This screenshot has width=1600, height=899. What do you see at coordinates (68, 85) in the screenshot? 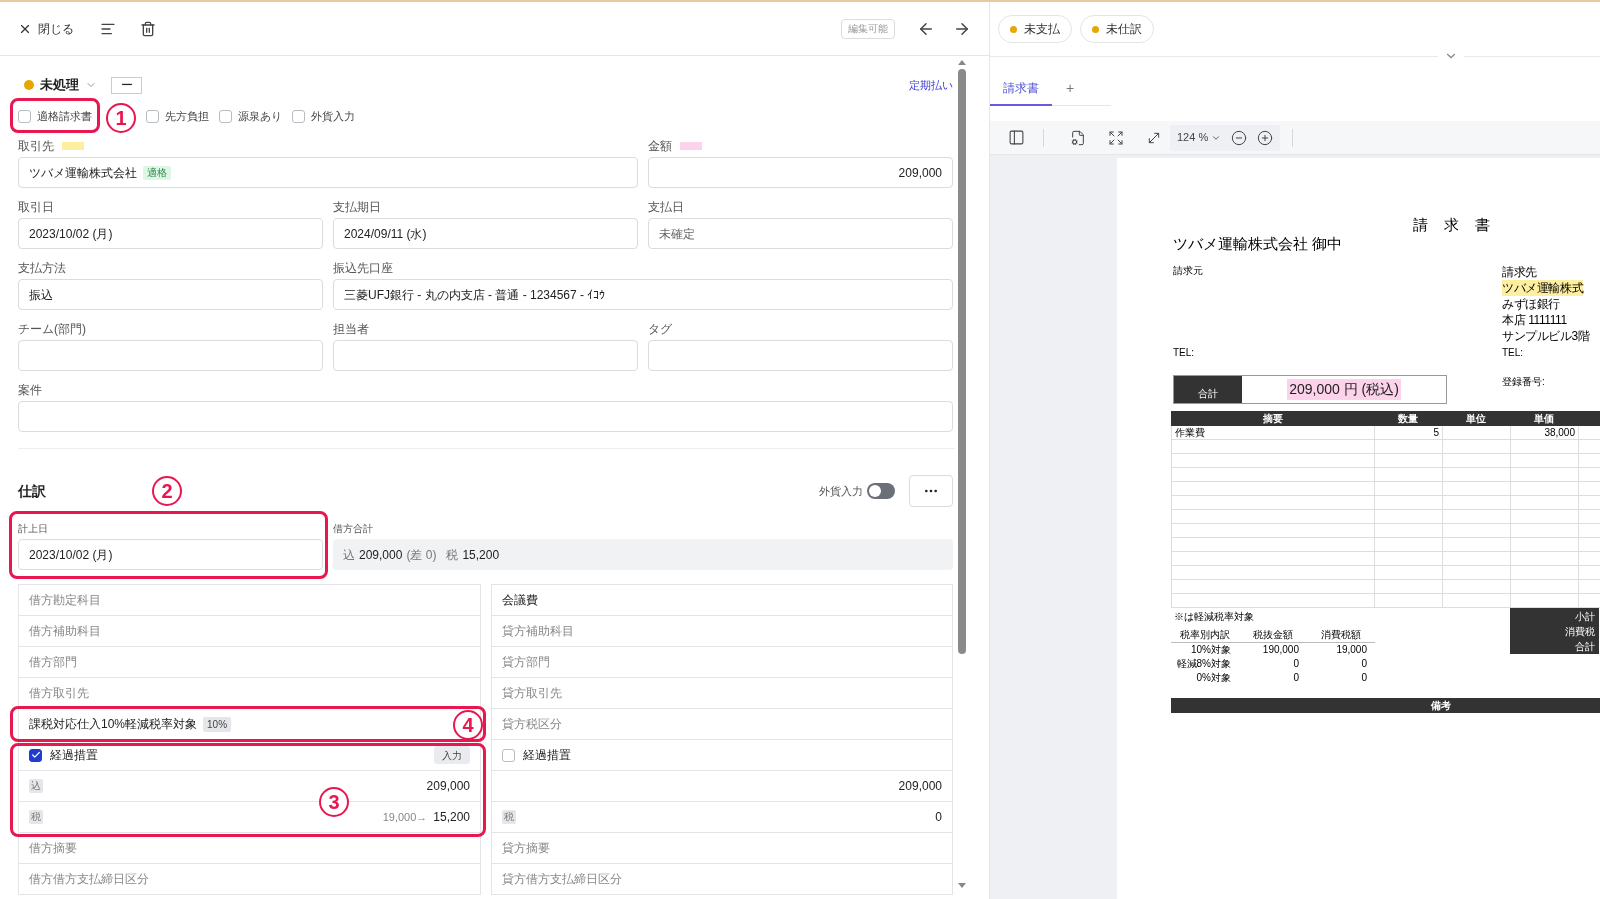
I see `status-dropdown: 未処理` at bounding box center [68, 85].